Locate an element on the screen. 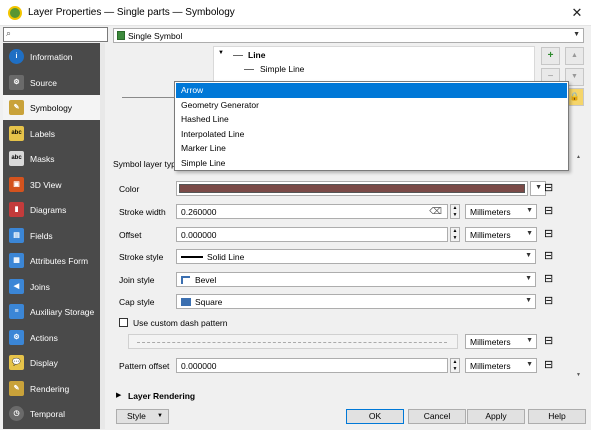 The width and height of the screenshot is (591, 430). labels-icon: abc is located at coordinates (16, 133).